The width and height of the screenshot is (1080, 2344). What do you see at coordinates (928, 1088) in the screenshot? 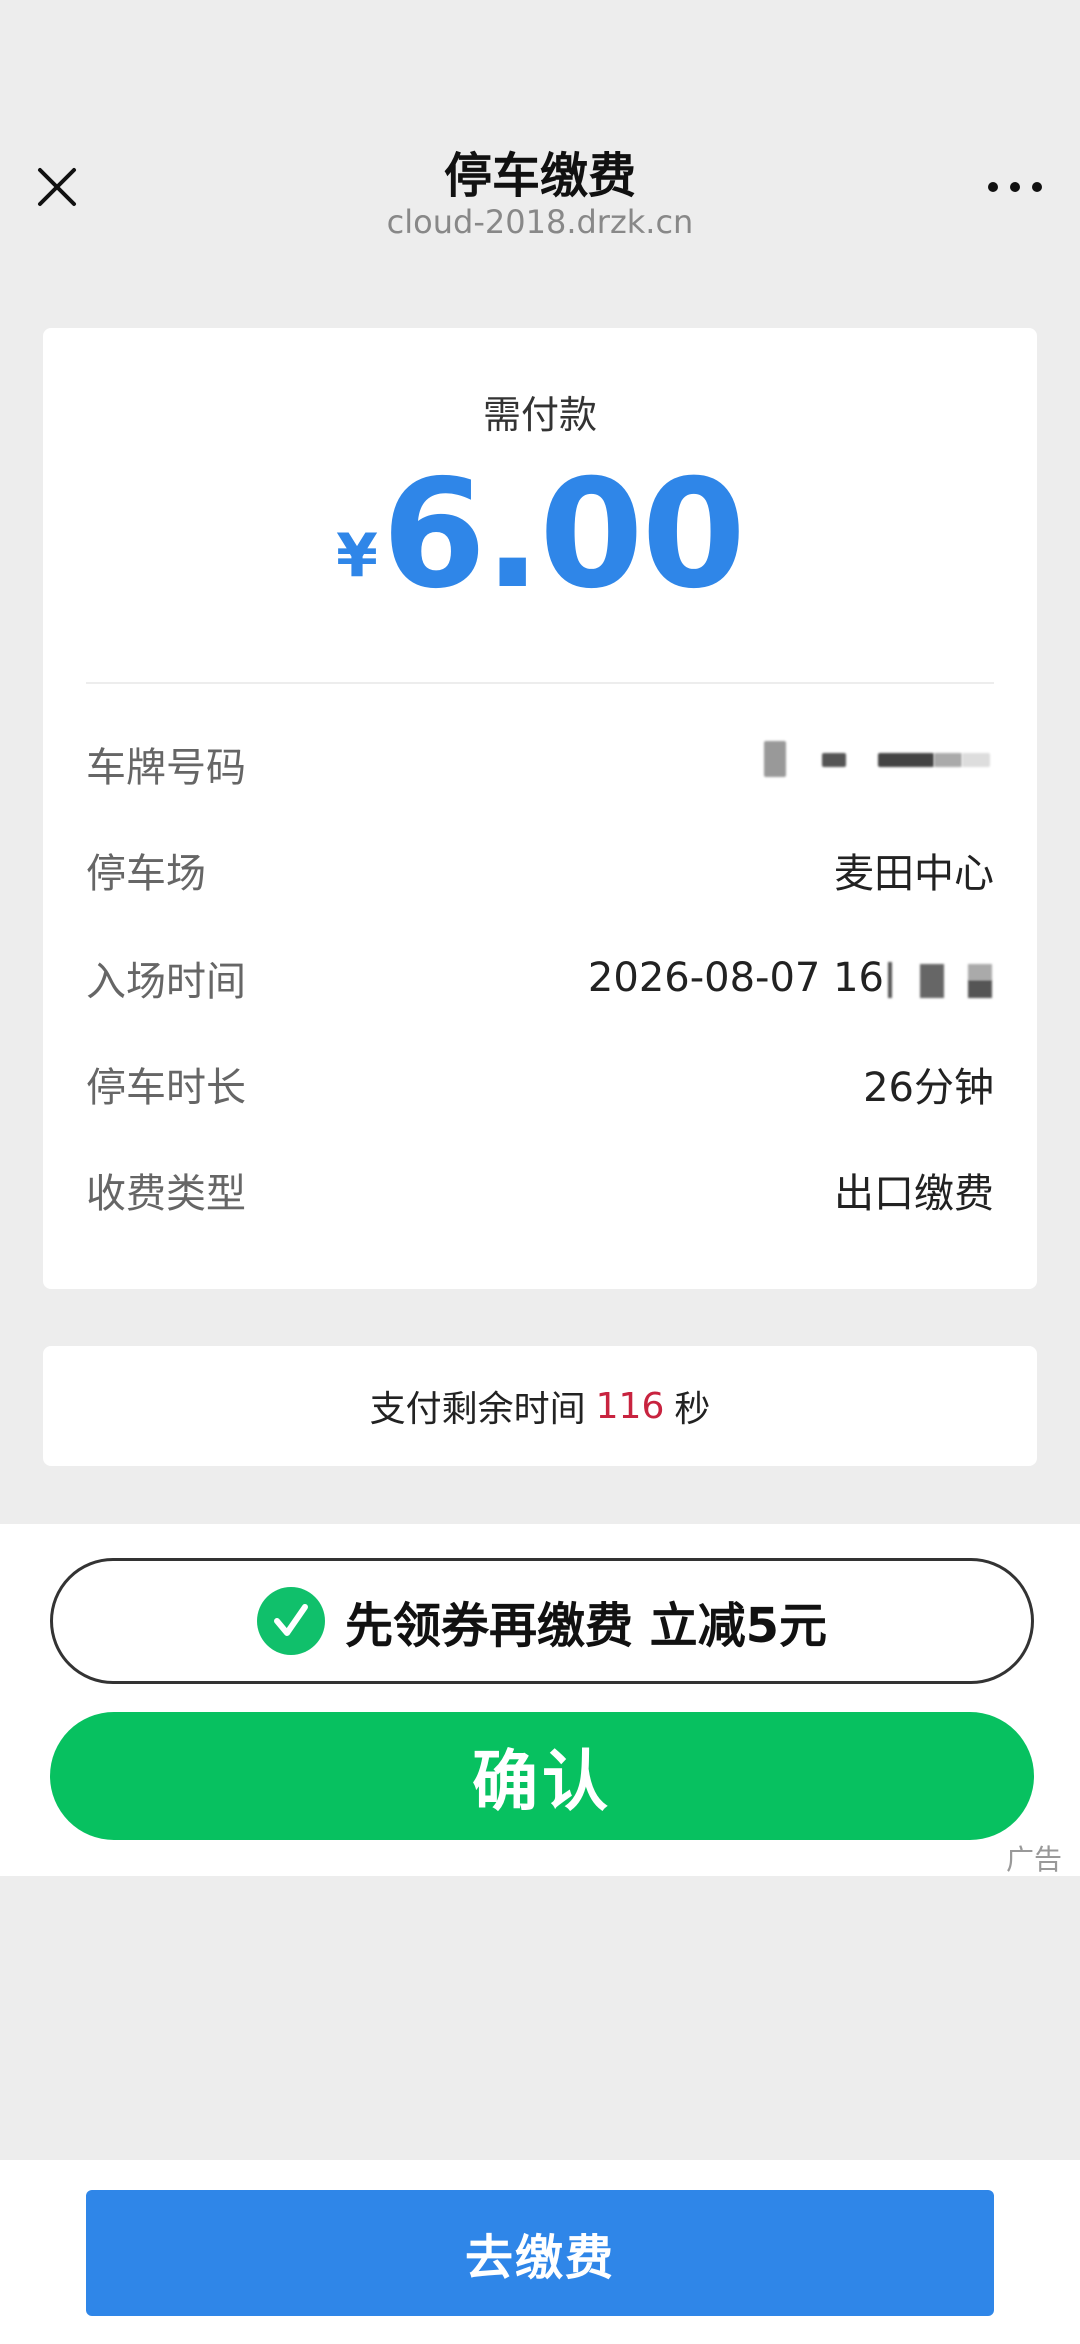
I see `row-value: 26分钟` at bounding box center [928, 1088].